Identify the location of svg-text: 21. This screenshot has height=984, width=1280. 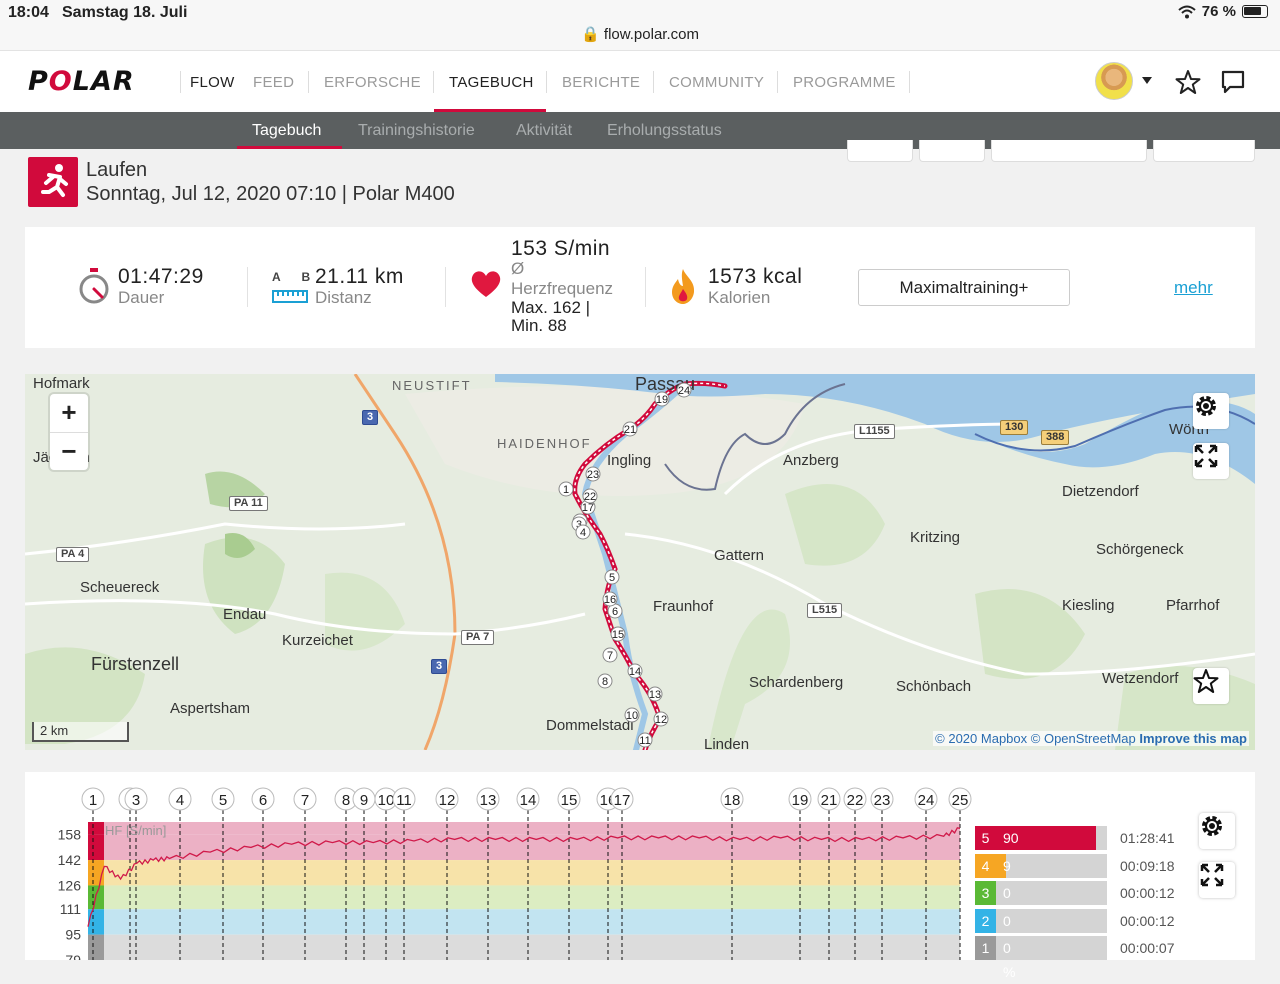
(829, 800).